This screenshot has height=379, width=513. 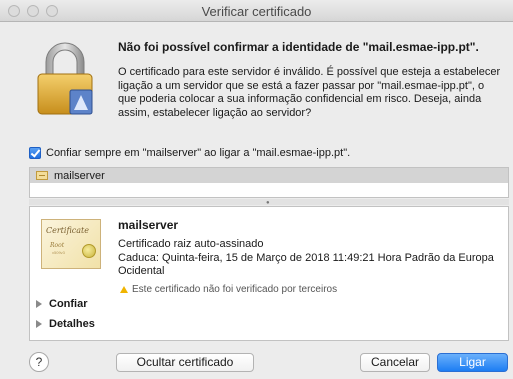 What do you see at coordinates (185, 362) in the screenshot?
I see `hide-certificate-button: Ocultar certificado` at bounding box center [185, 362].